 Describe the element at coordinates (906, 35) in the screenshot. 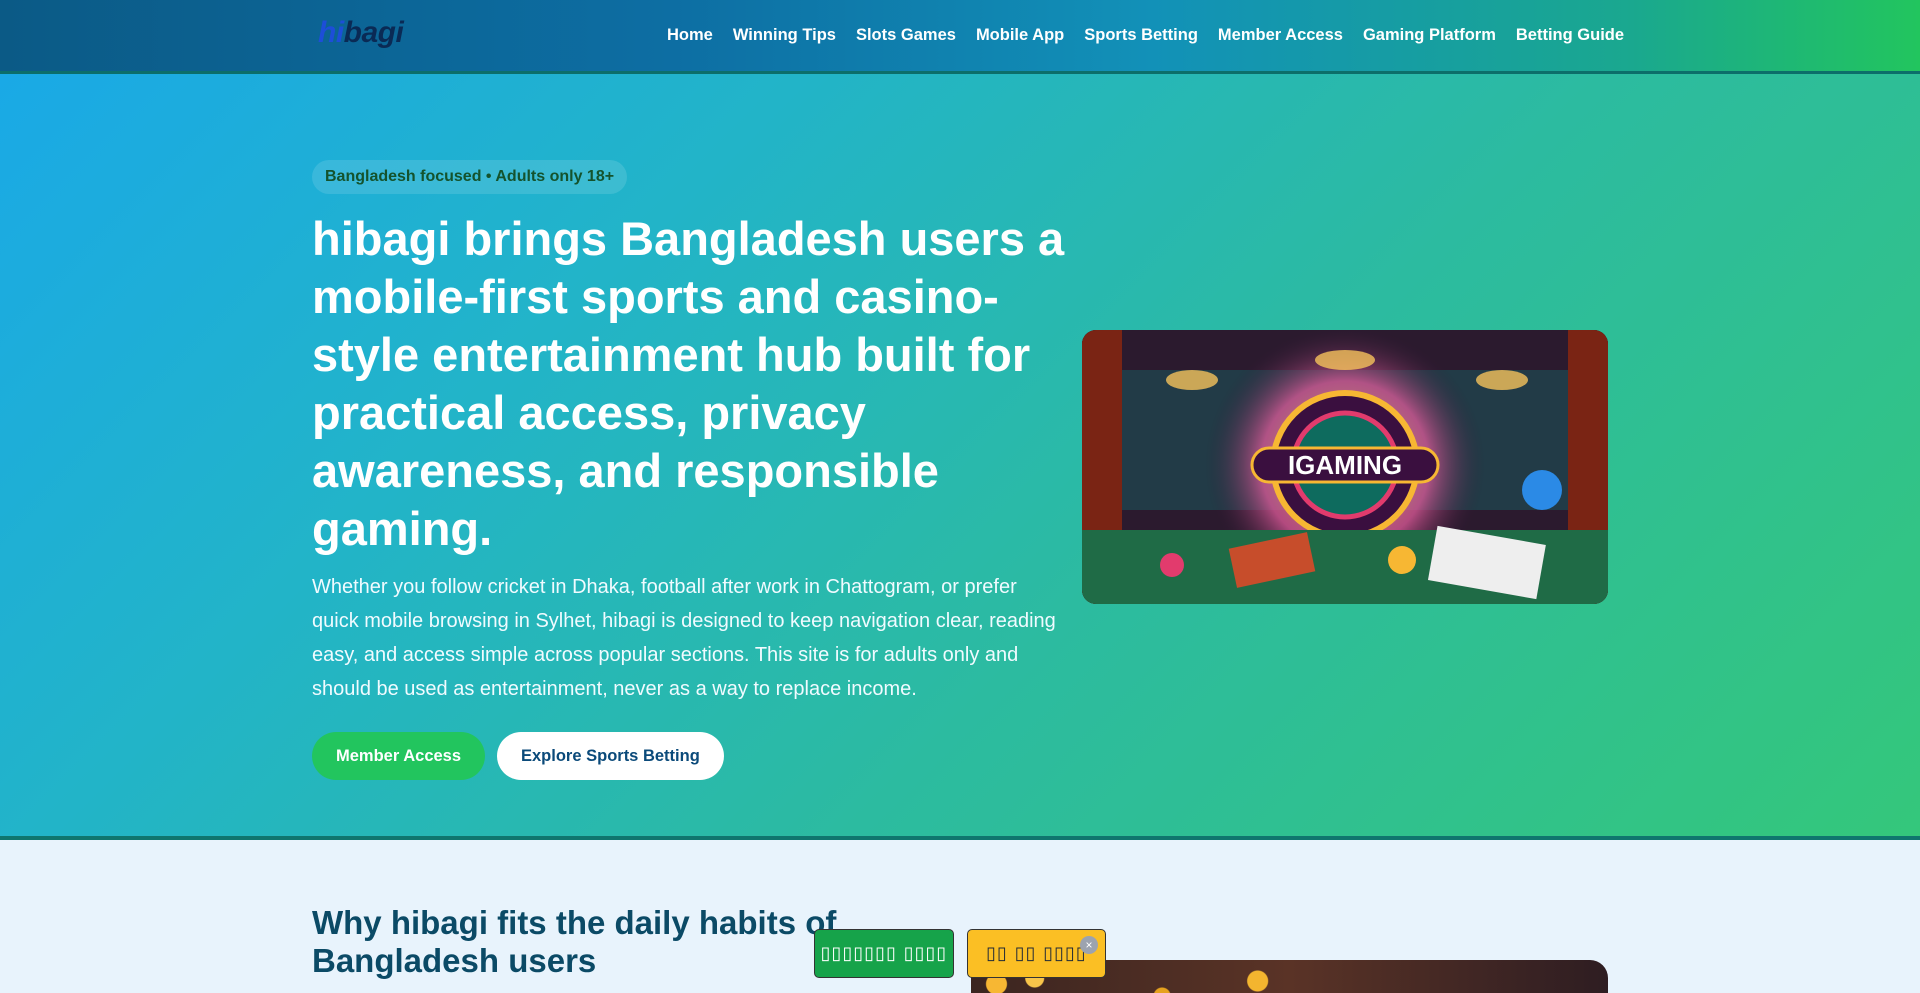

I see `nav-slots-games: Slots Games` at that location.